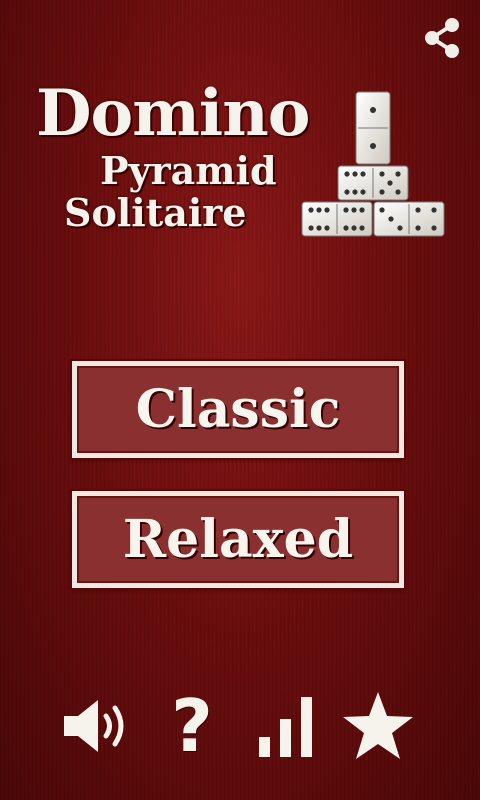 The image size is (480, 800). I want to click on bar-chart-icon, so click(285, 727).